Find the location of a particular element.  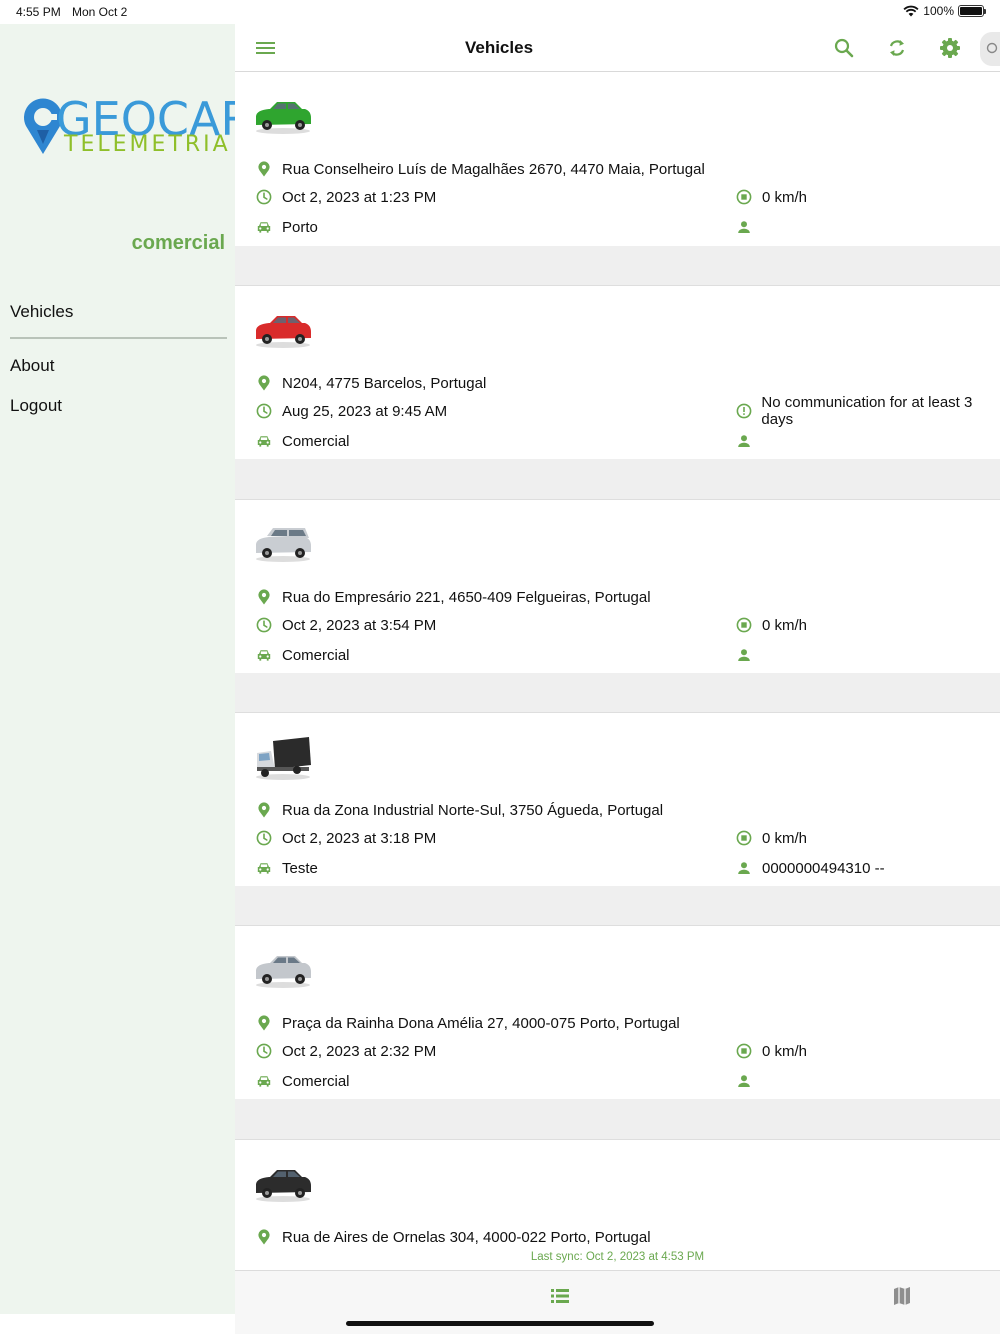

search-icon is located at coordinates (844, 48).